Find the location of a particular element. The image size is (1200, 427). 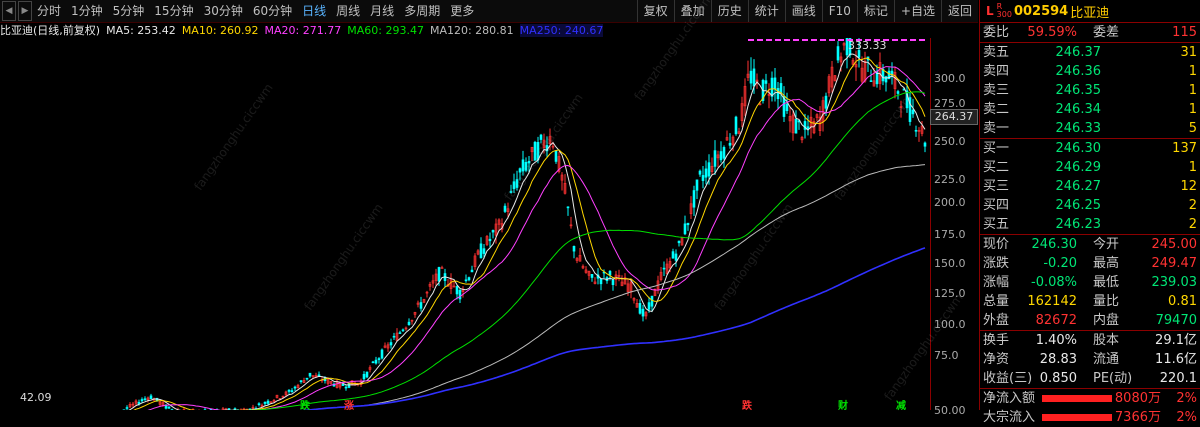

chart-title: 比亚迪(日线,前复权) is located at coordinates (50, 30).